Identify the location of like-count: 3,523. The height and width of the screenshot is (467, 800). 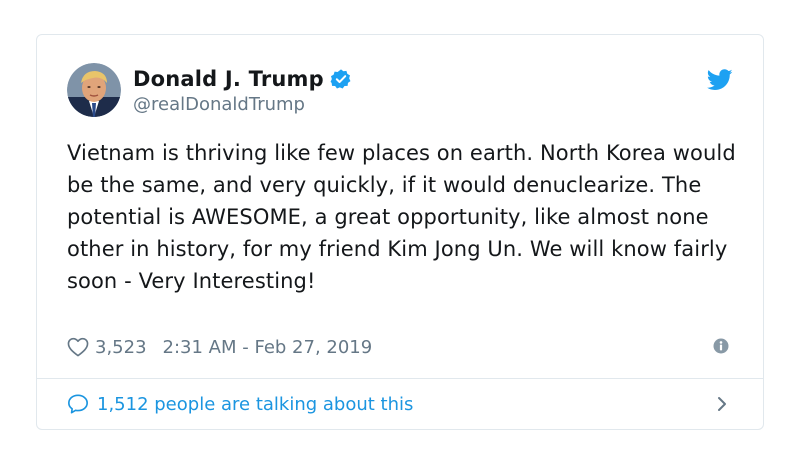
(121, 347).